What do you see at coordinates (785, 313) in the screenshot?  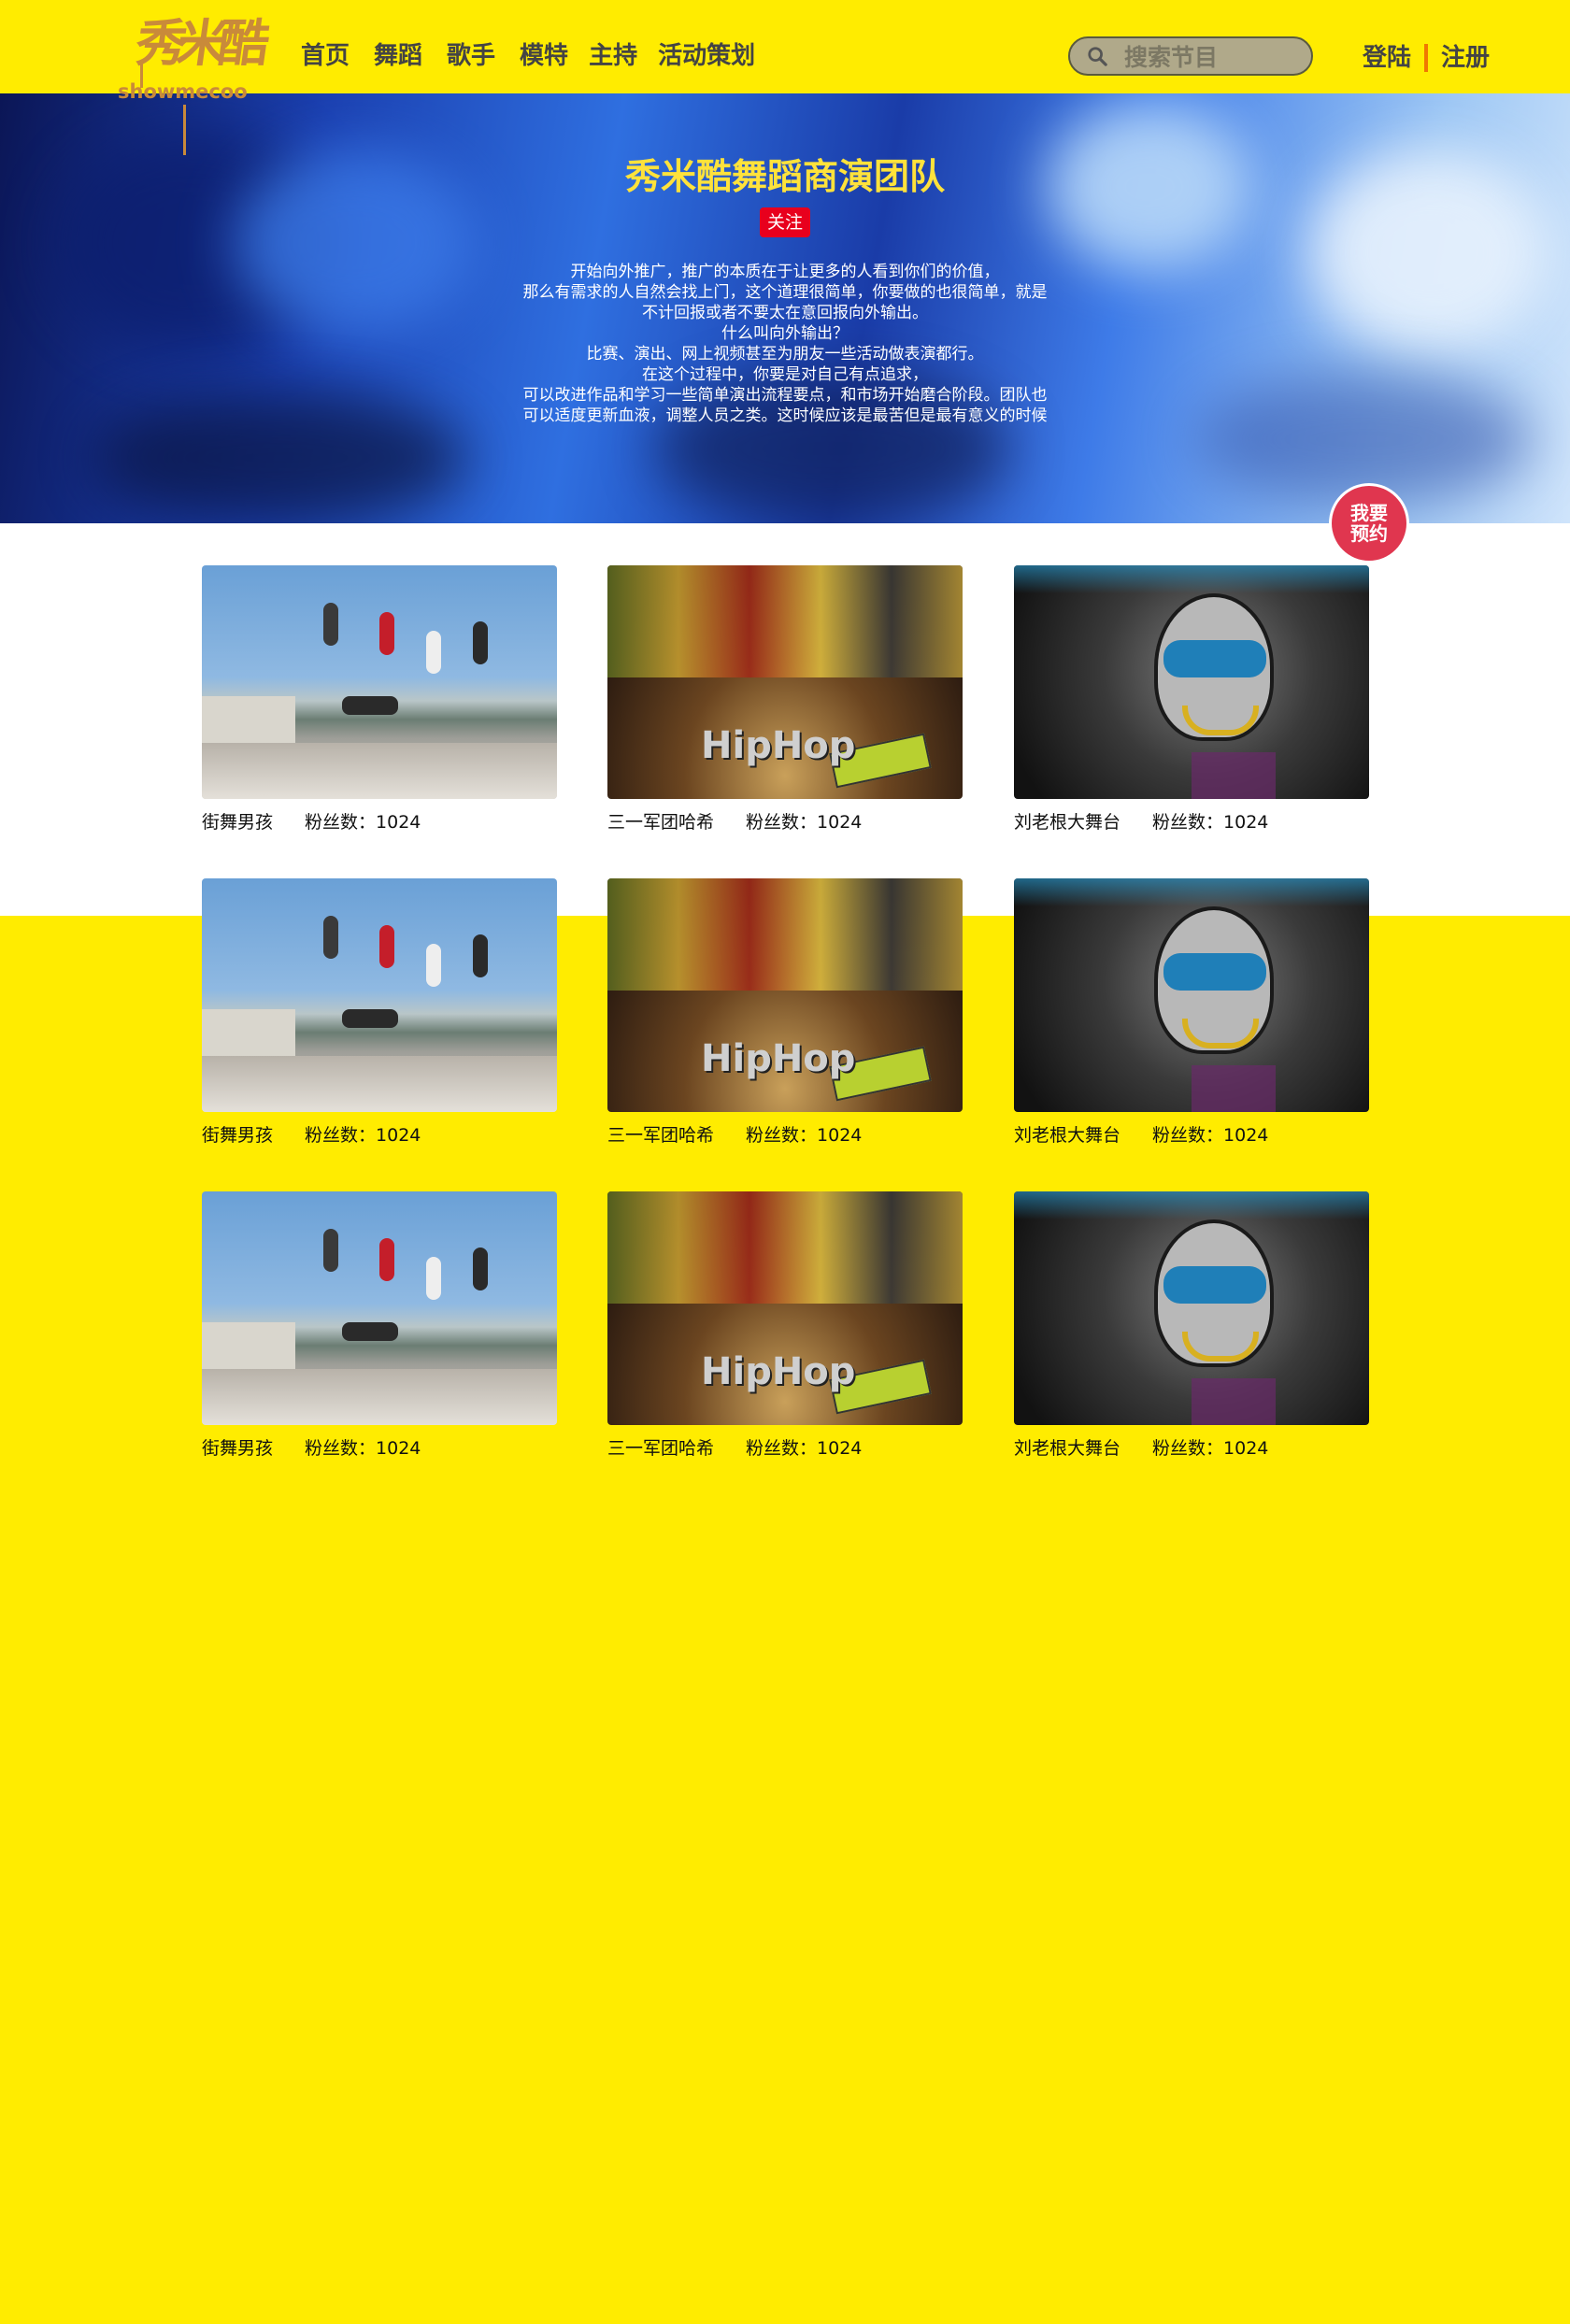 I see `description-line: 不计回报或者不要太在意回报向外输出。` at bounding box center [785, 313].